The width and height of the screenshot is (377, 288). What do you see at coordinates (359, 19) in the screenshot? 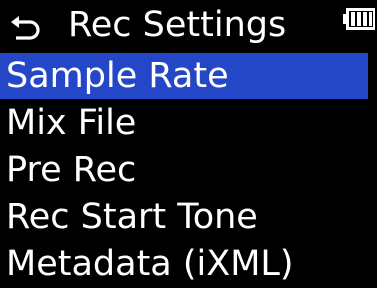
I see `battery-icon` at bounding box center [359, 19].